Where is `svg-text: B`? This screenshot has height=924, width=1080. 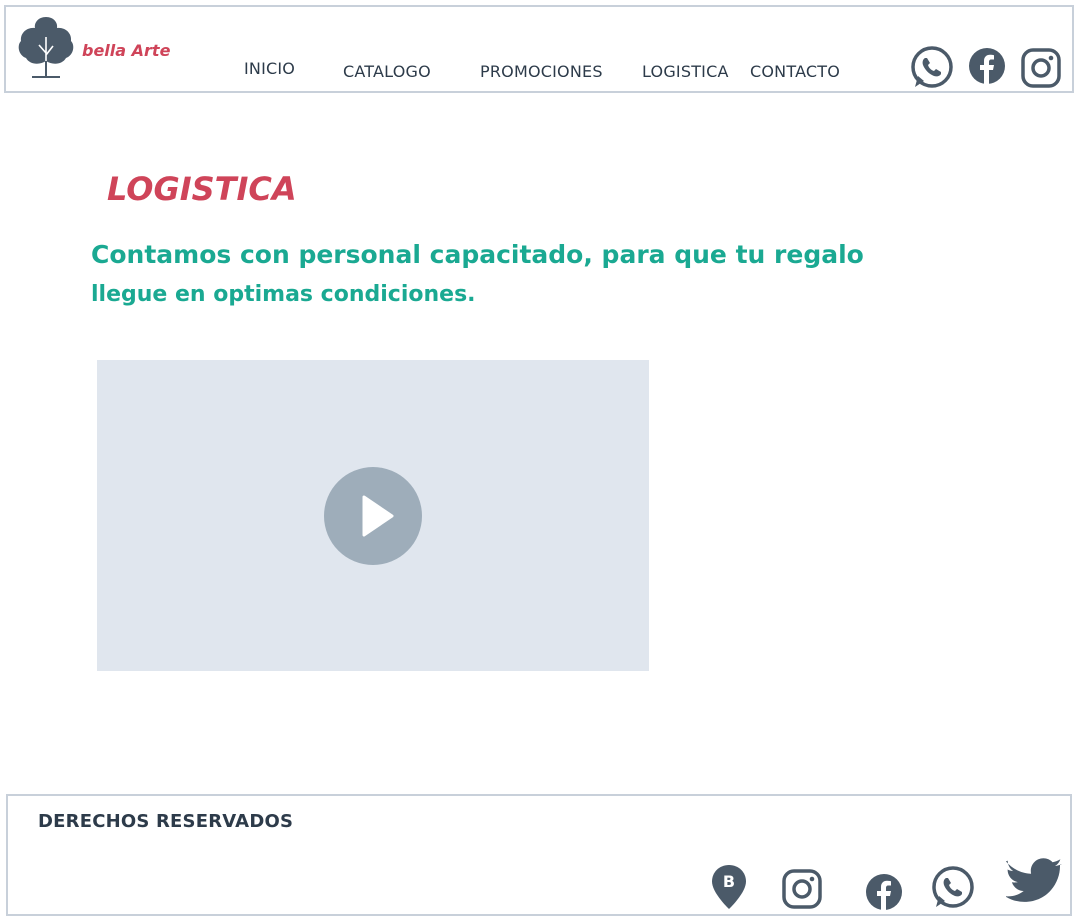
svg-text: B is located at coordinates (729, 881).